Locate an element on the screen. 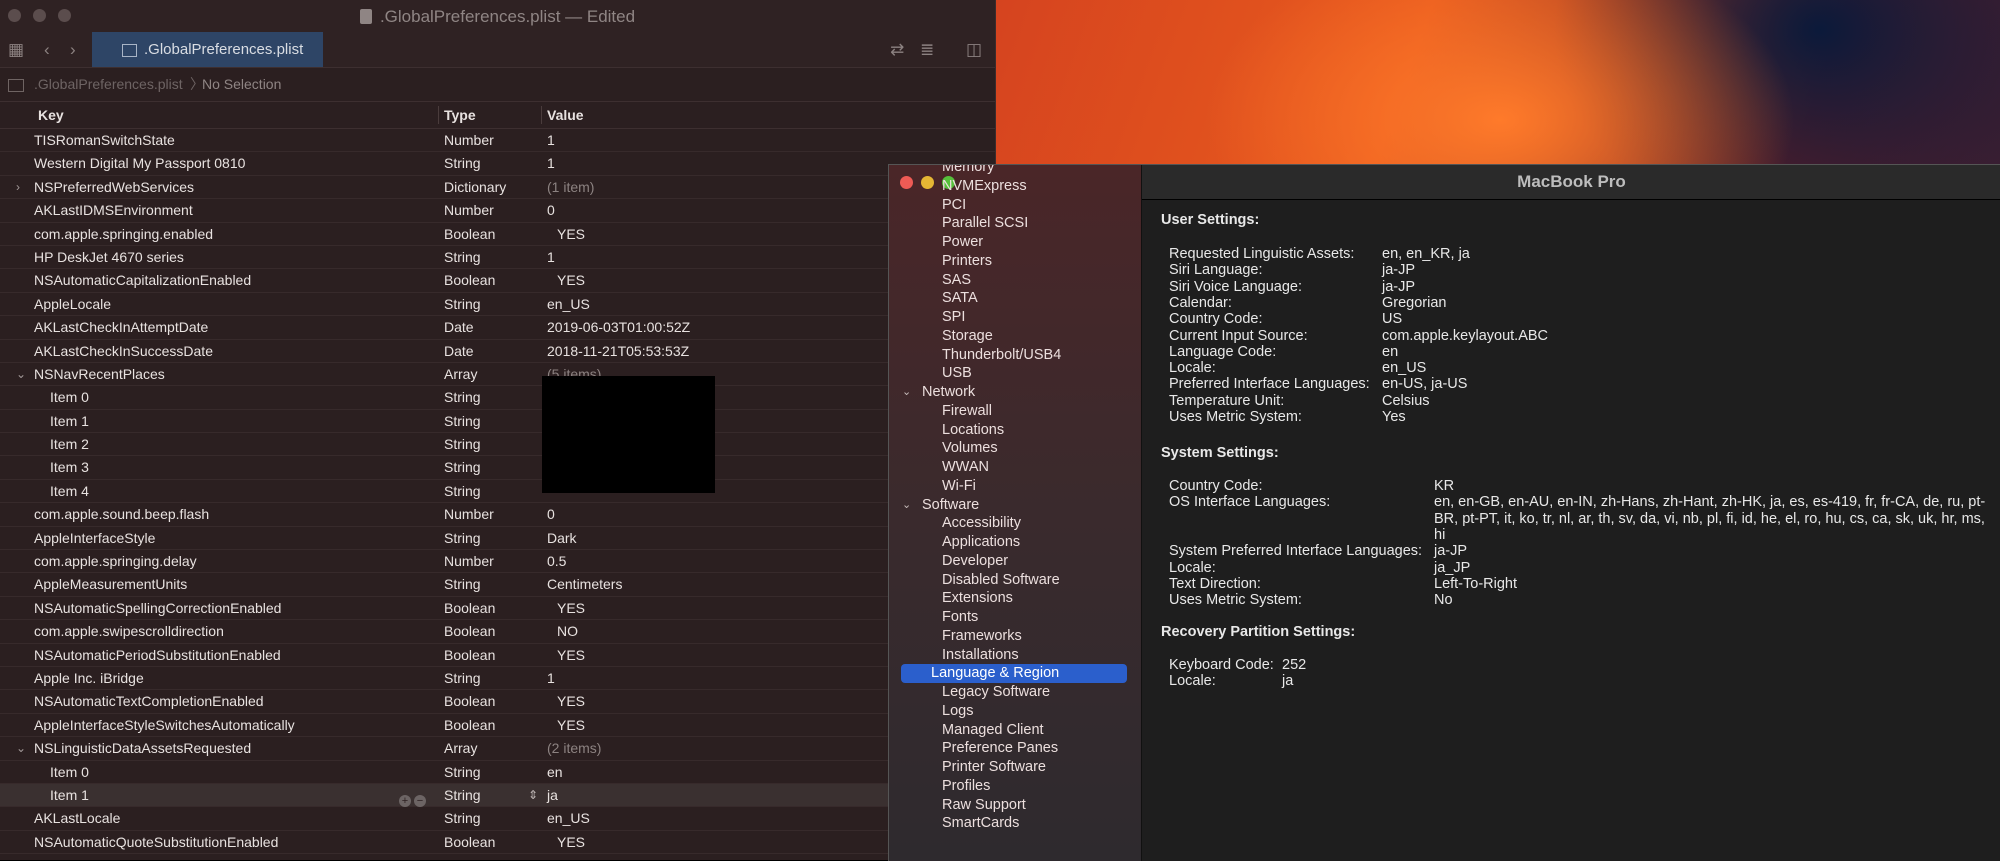 Image resolution: width=2000 pixels, height=861 pixels. sidebar-item-applications: Applications is located at coordinates (981, 542).